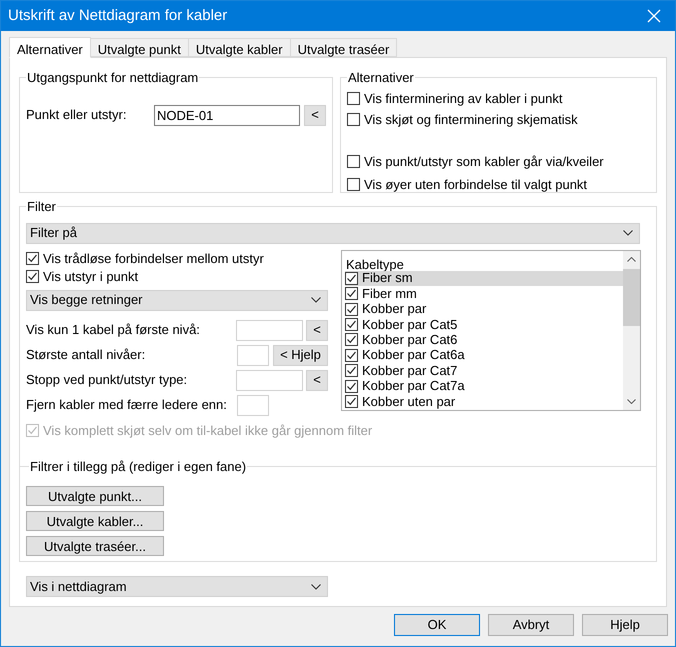 The height and width of the screenshot is (647, 676). I want to click on list-item: Kobber par Cat5, so click(484, 324).